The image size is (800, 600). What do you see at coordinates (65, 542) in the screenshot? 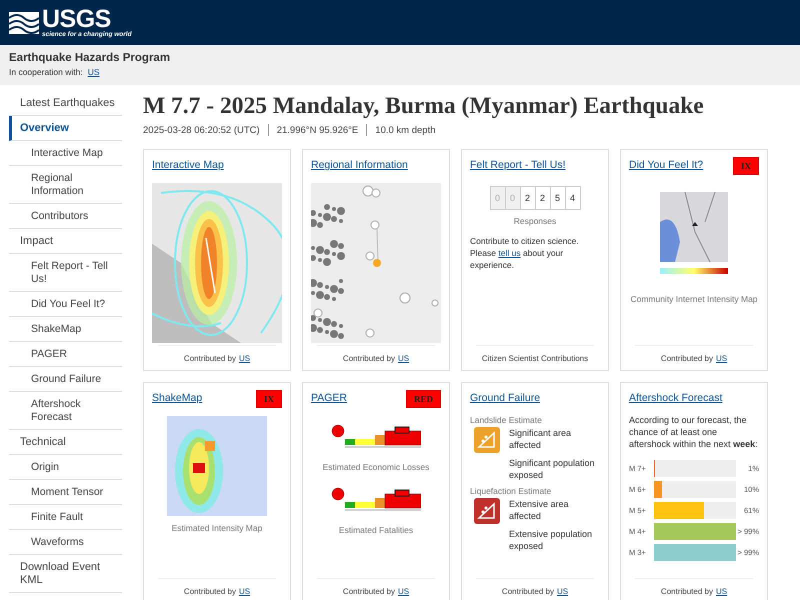
I see `sidebar-item: Waveforms` at bounding box center [65, 542].